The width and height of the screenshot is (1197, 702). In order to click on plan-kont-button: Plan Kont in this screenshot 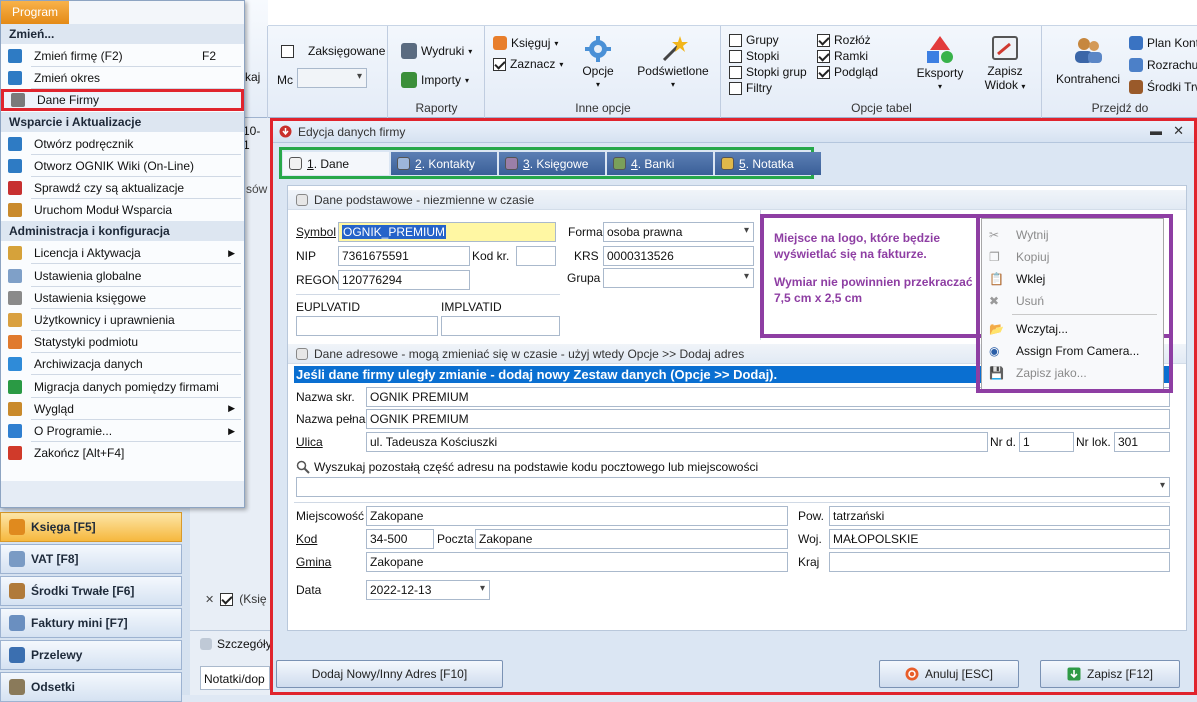, I will do `click(1163, 43)`.